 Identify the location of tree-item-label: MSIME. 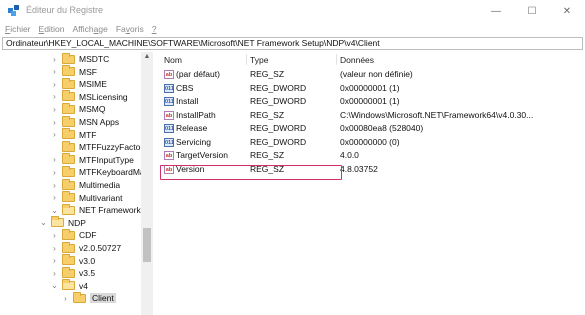
(93, 84).